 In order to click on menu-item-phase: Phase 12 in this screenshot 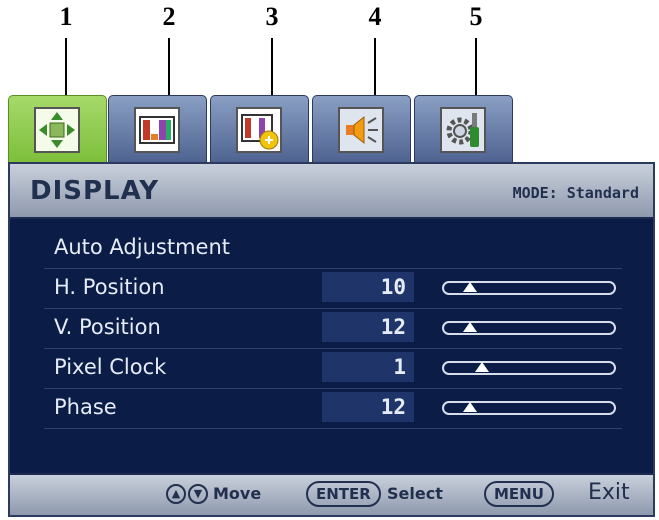, I will do `click(333, 408)`.